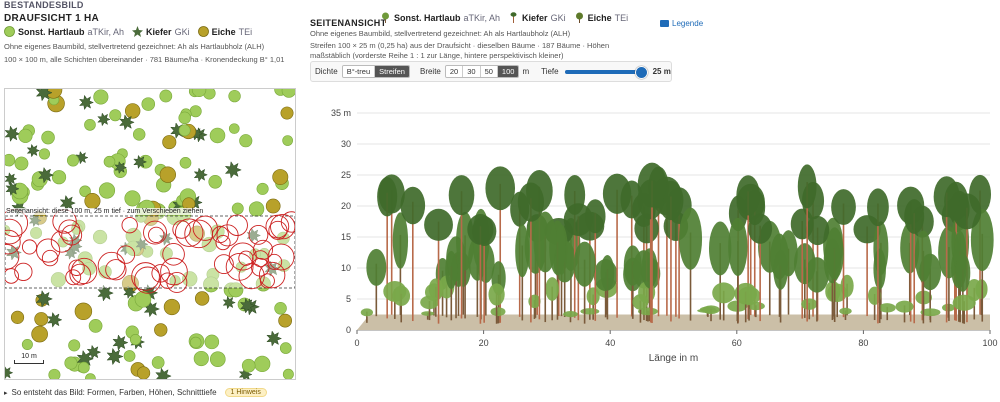 Image resolution: width=1000 pixels, height=402 pixels. What do you see at coordinates (138, 31) in the screenshot?
I see `pine-icon` at bounding box center [138, 31].